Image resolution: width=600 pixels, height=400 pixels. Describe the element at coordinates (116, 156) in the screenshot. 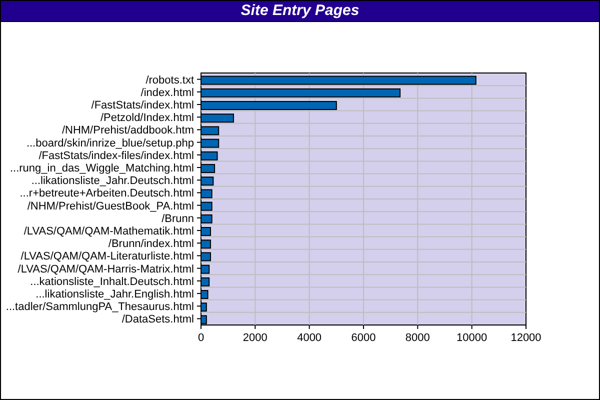

I see `category-label: /FastStats/index-files/index.html` at that location.